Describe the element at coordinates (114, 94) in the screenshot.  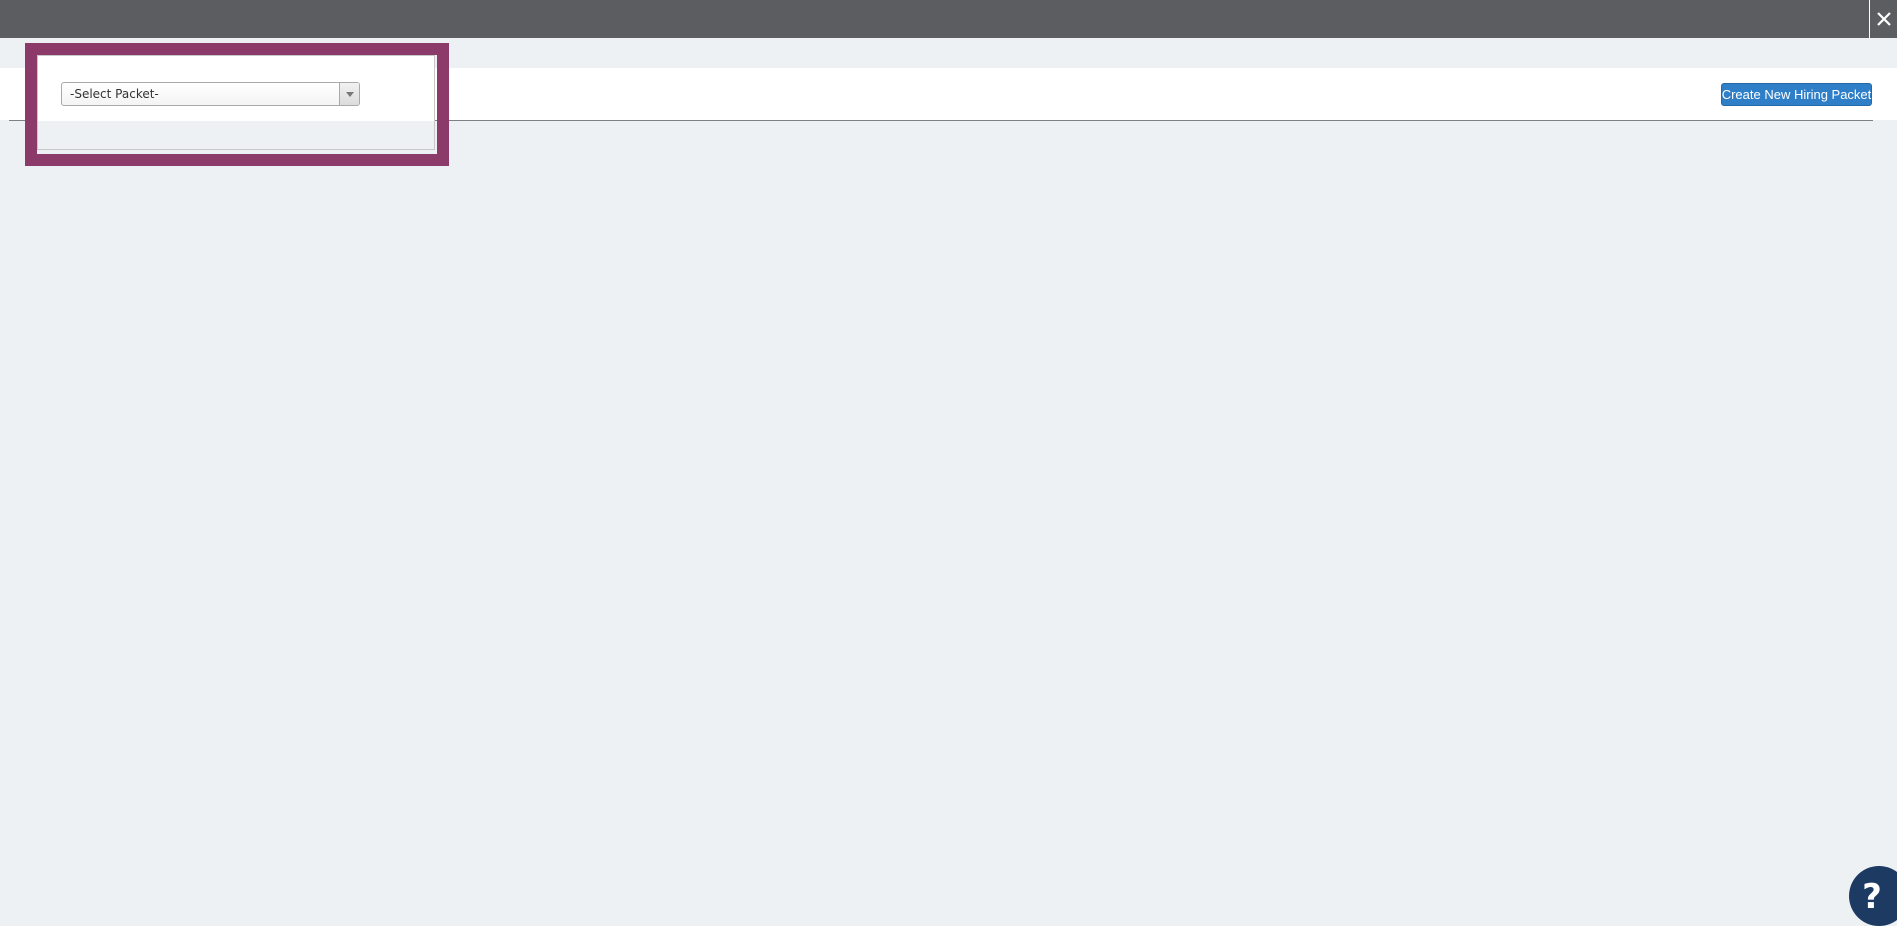
I see `packet-select-value: -Select Packet-` at that location.